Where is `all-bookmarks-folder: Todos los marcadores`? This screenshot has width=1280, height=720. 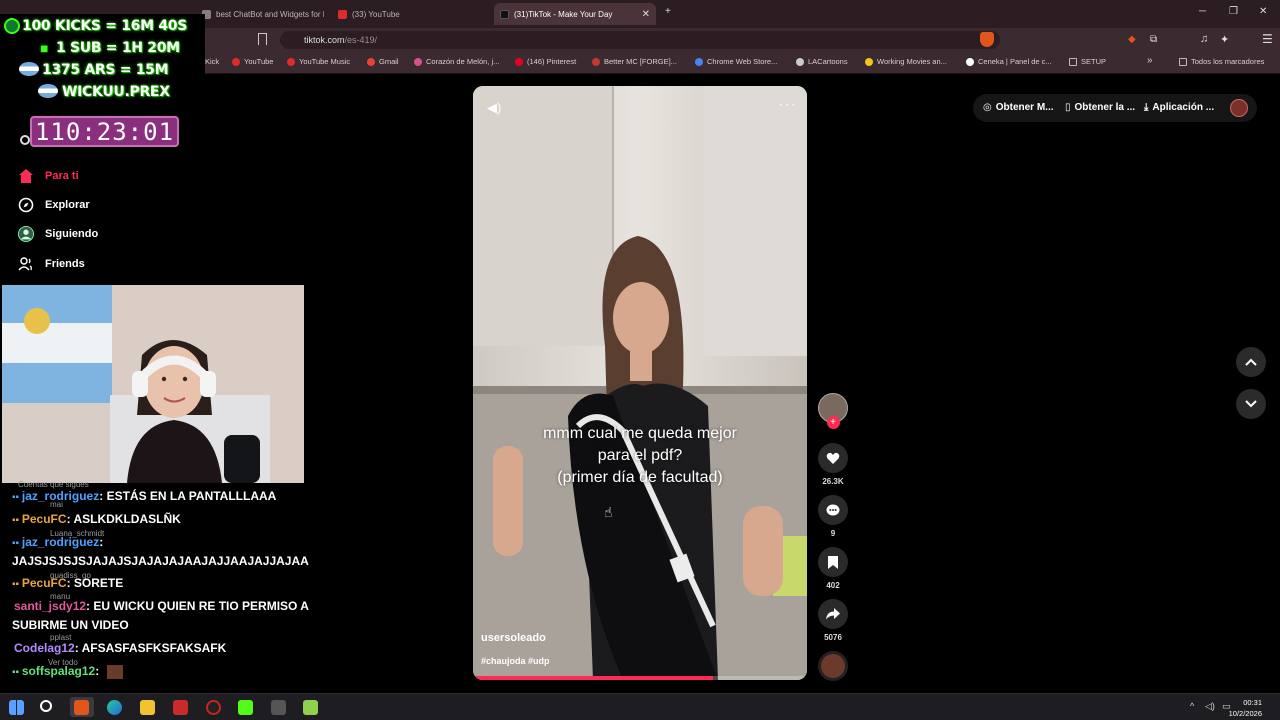 all-bookmarks-folder: Todos los marcadores is located at coordinates (1221, 61).